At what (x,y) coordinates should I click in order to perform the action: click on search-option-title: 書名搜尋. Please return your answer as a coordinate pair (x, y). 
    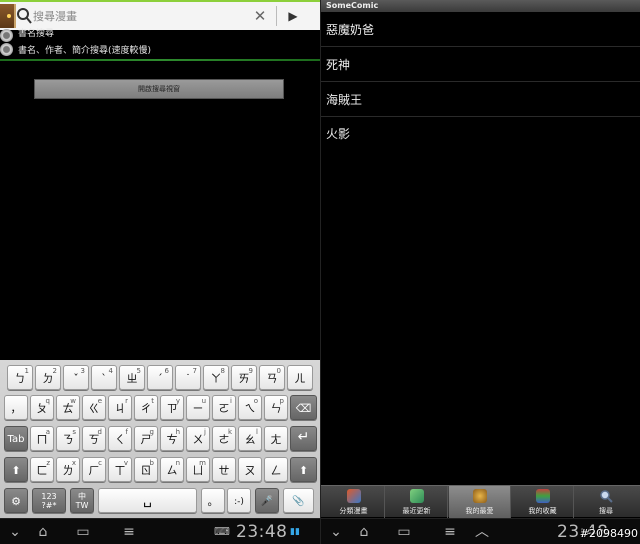
    Looking at the image, I should click on (160, 35).